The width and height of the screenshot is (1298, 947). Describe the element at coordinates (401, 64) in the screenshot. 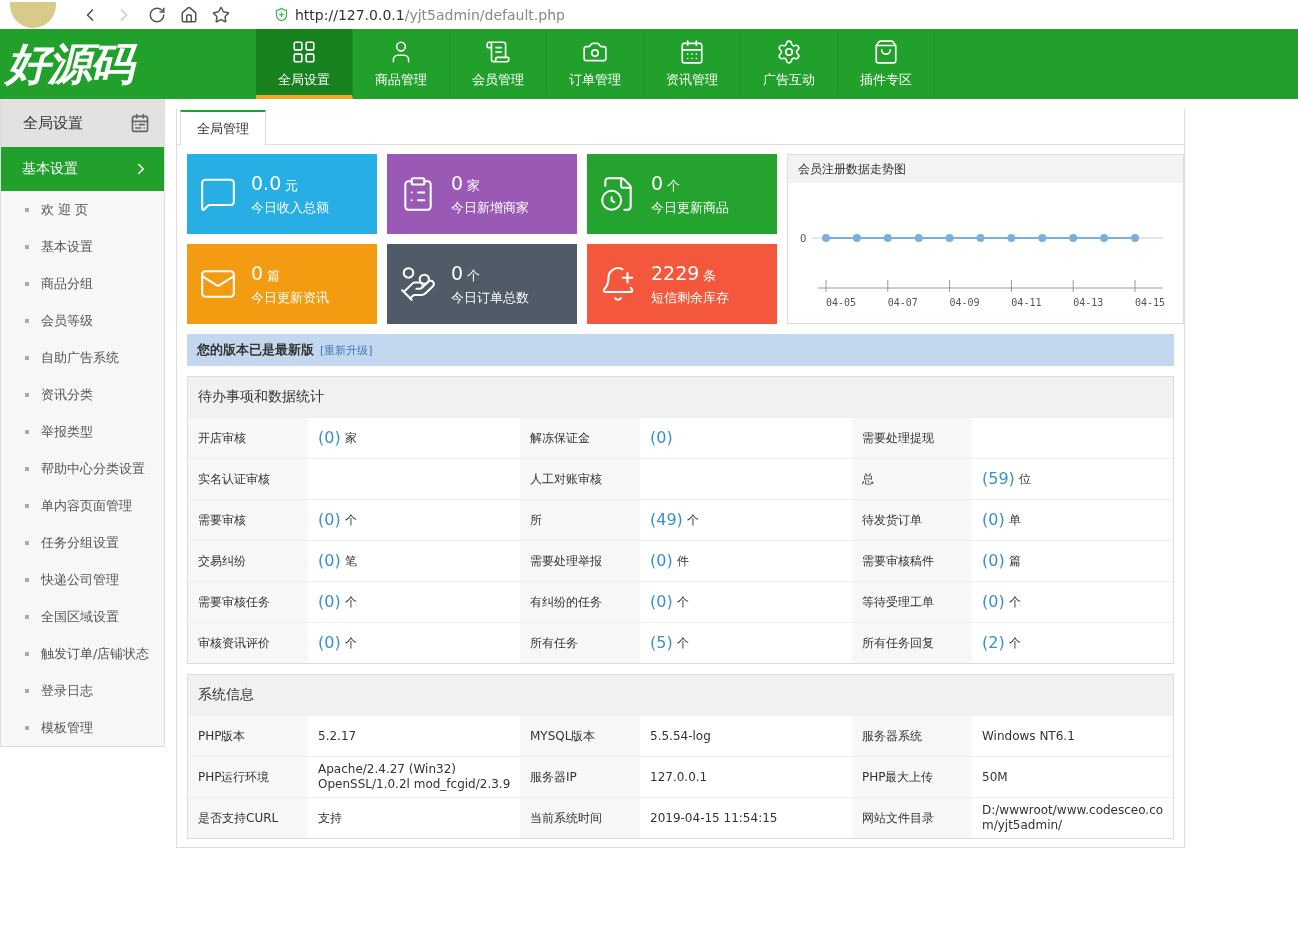

I see `nav-tab: 商品管理` at that location.